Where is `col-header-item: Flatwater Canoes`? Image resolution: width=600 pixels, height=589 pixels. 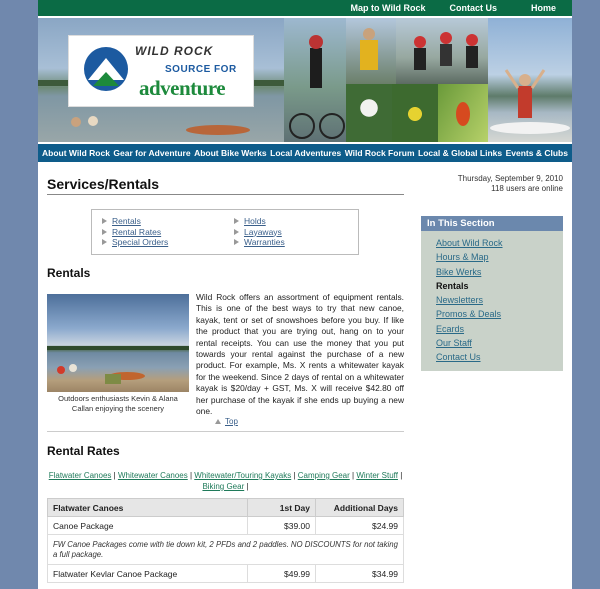
col-header-item: Flatwater Canoes is located at coordinates (147, 507).